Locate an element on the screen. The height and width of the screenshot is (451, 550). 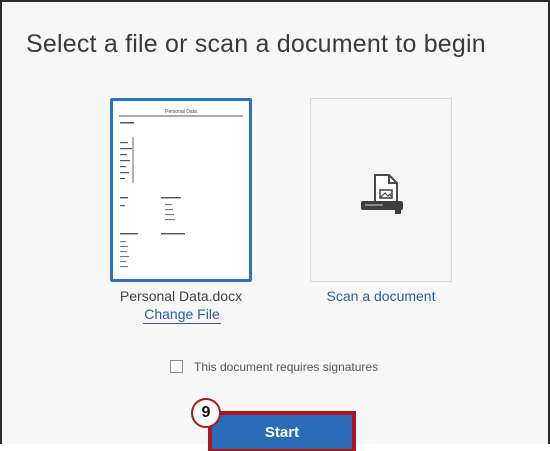
requires-signatures-checkbox is located at coordinates (176, 366).